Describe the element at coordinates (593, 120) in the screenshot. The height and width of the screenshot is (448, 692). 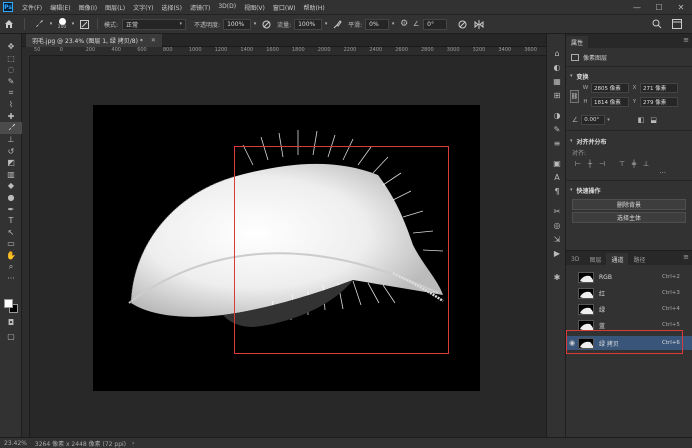
I see `rotation-input: 0.00°` at that location.